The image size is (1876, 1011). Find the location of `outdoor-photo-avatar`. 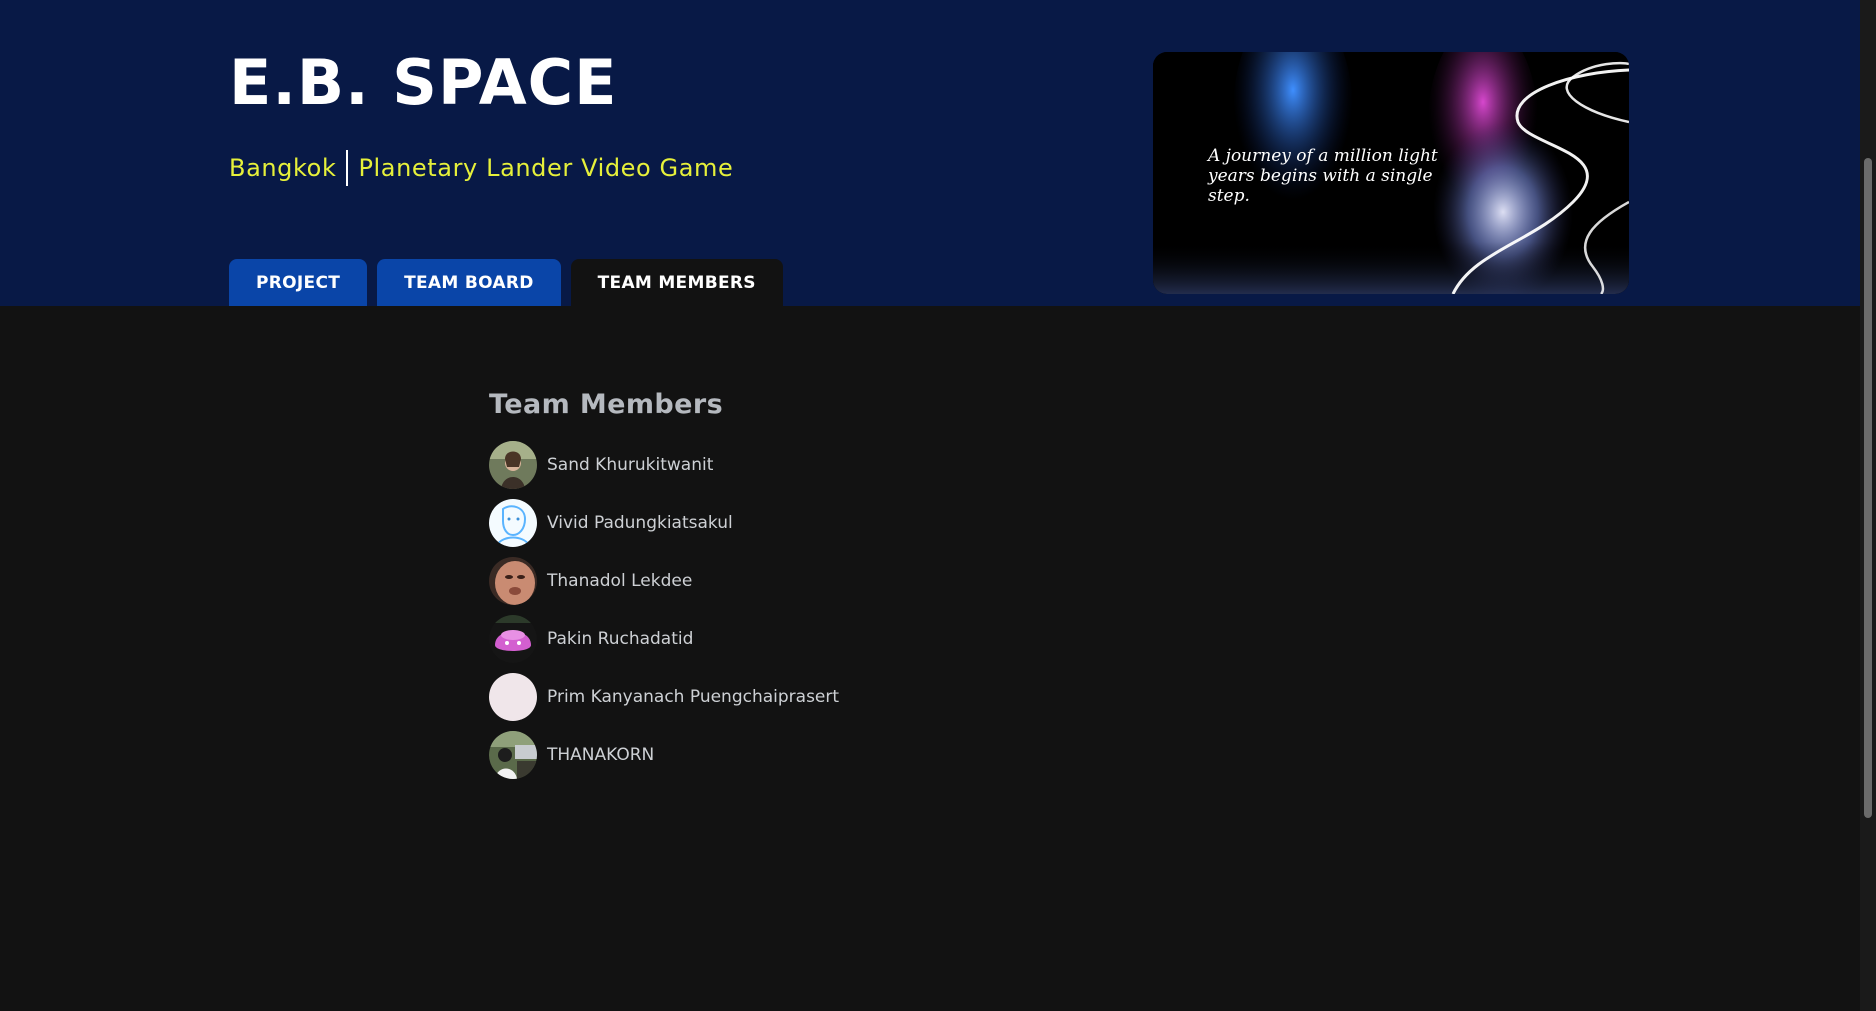

outdoor-photo-avatar is located at coordinates (513, 755).